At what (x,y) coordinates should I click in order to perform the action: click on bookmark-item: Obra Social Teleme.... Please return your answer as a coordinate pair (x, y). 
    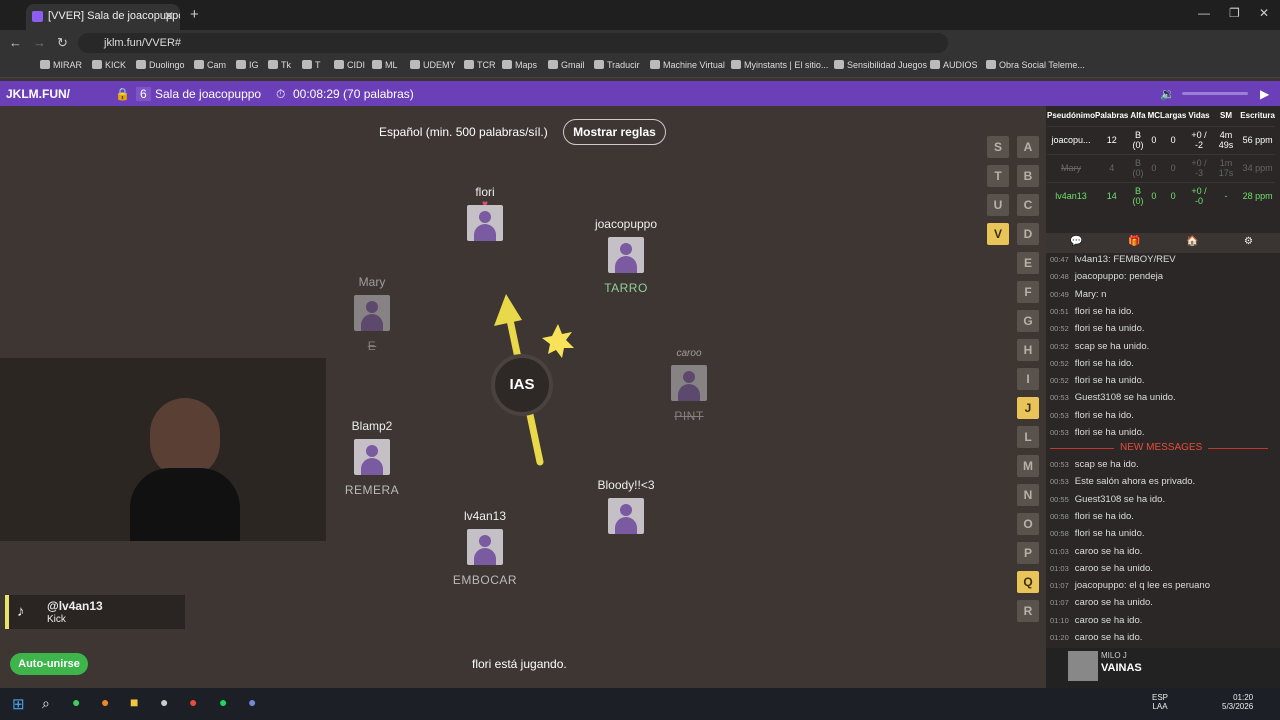
    Looking at the image, I should click on (1035, 65).